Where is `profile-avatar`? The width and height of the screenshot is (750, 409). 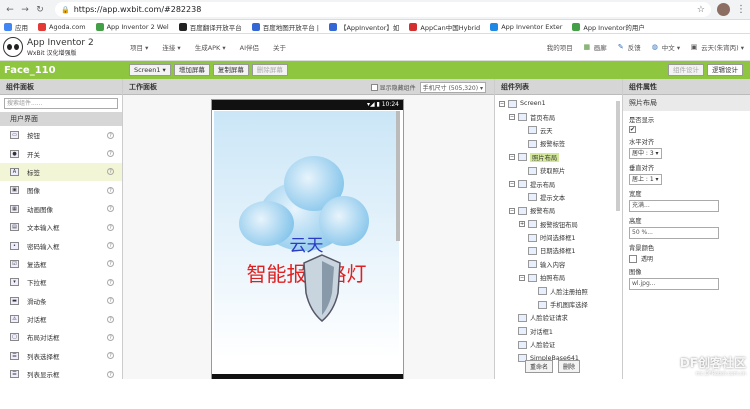
profile-avatar is located at coordinates (723, 9).